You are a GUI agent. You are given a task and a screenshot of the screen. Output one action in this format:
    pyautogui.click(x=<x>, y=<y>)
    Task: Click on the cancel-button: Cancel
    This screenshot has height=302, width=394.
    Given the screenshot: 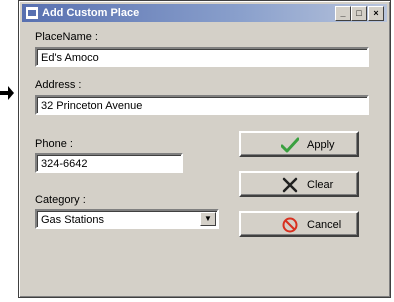 What is the action you would take?
    pyautogui.click(x=299, y=224)
    